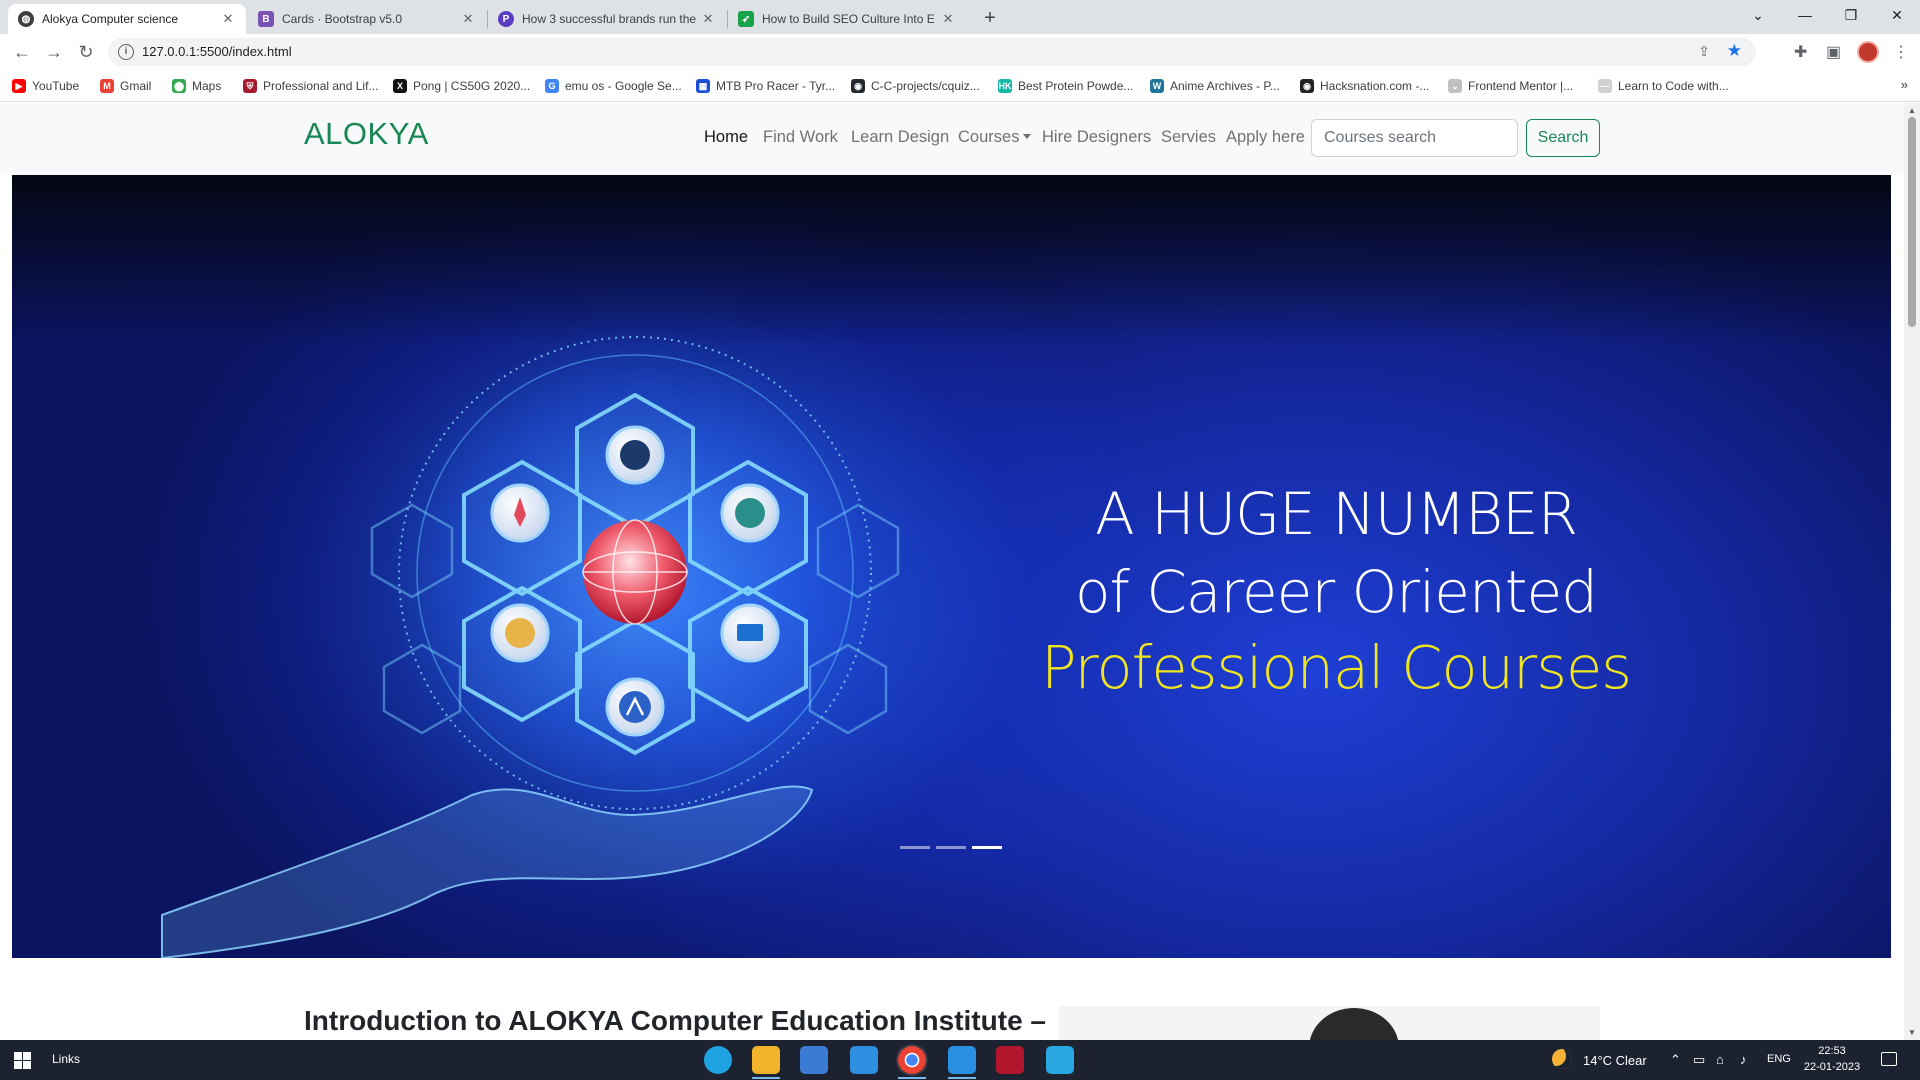 This screenshot has height=1080, width=1920. I want to click on snip-icon, so click(1060, 1060).